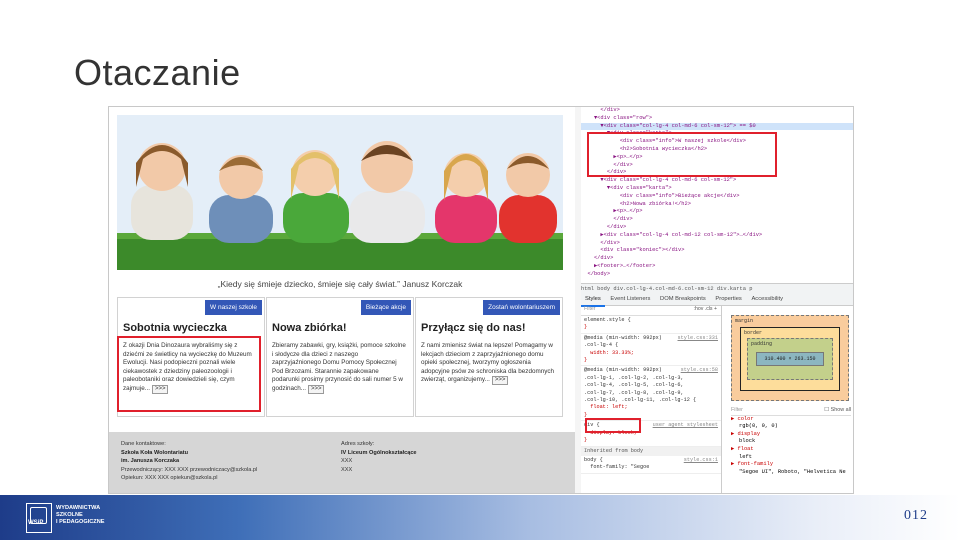 This screenshot has height=540, width=960. Describe the element at coordinates (837, 411) in the screenshot. I see `show-all-checkbox: ☐ Show all` at that location.